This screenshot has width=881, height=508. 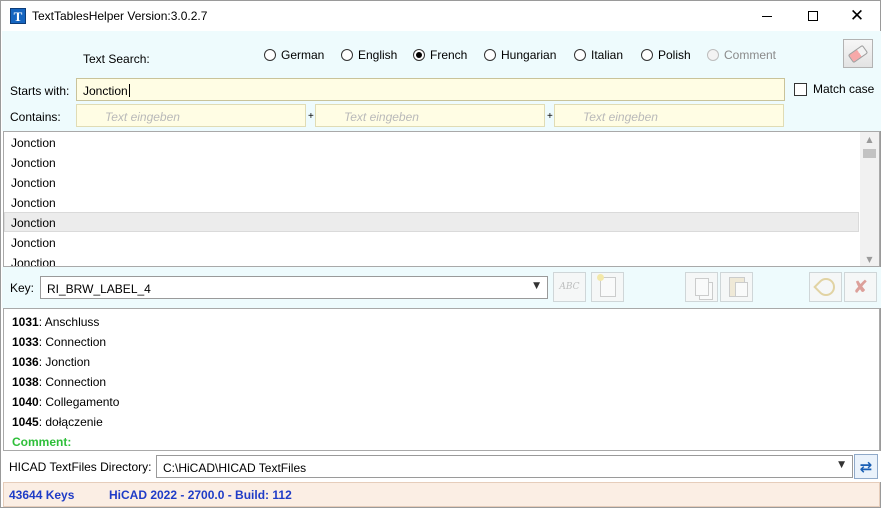 What do you see at coordinates (378, 55) in the screenshot?
I see `radio-label: English` at bounding box center [378, 55].